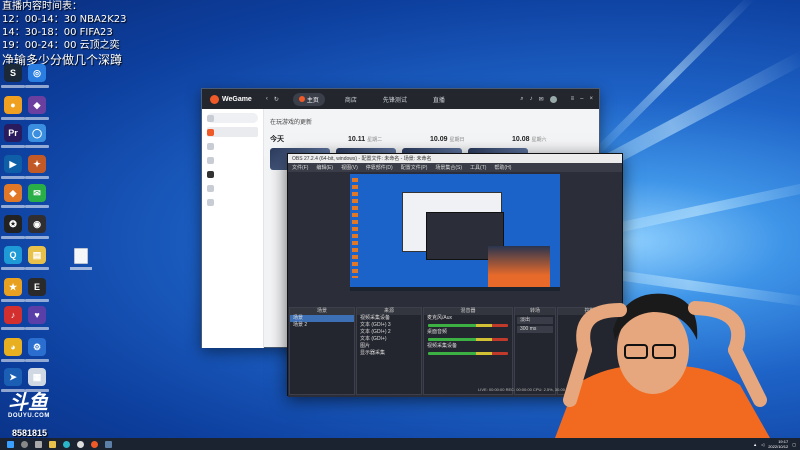 The width and height of the screenshot is (800, 450). I want to click on menu-file: 文件(F), so click(300, 167).